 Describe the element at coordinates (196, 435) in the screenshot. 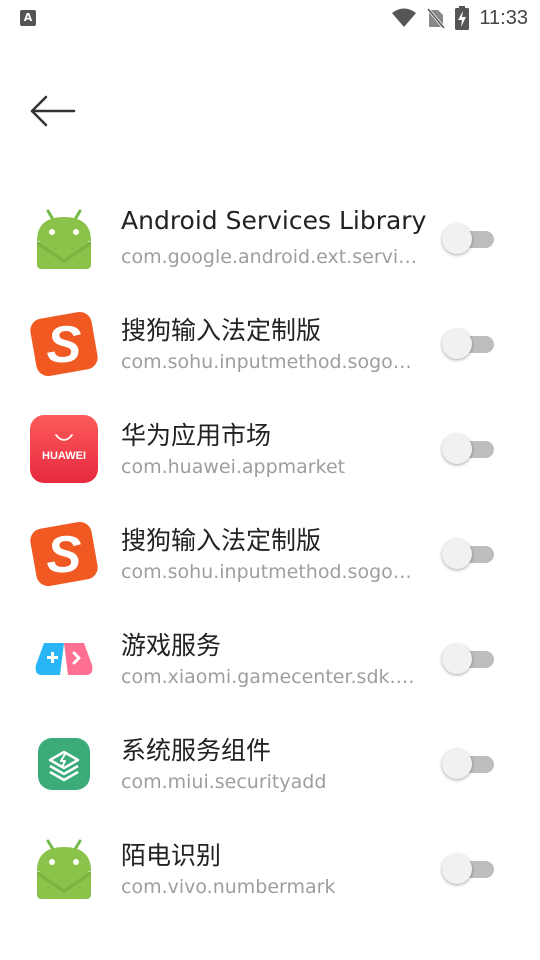

I see `app-name: 华为应用市场` at that location.